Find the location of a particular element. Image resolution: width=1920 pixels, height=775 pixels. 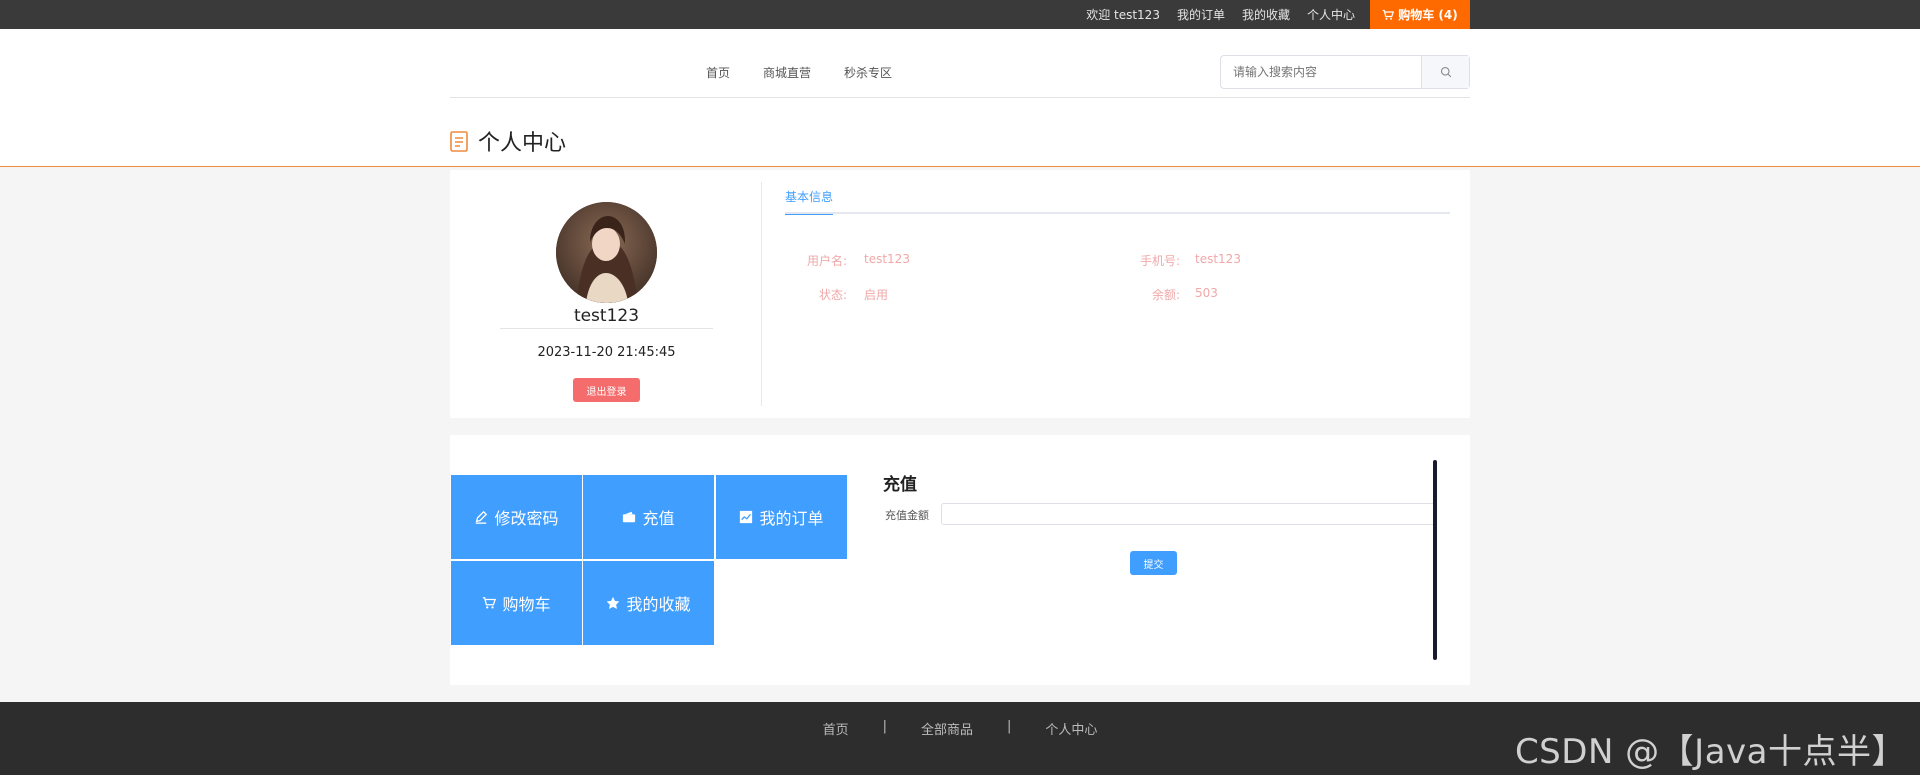

wallet-icon is located at coordinates (629, 517).